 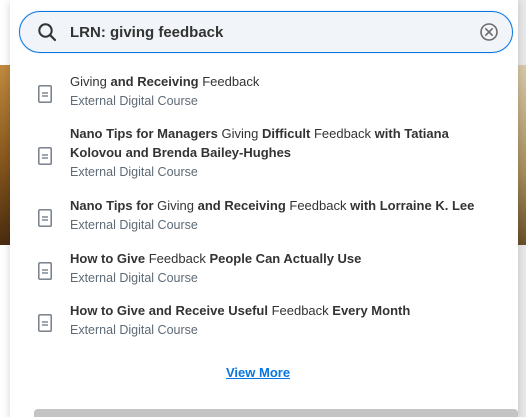 What do you see at coordinates (47, 32) in the screenshot?
I see `search-icon` at bounding box center [47, 32].